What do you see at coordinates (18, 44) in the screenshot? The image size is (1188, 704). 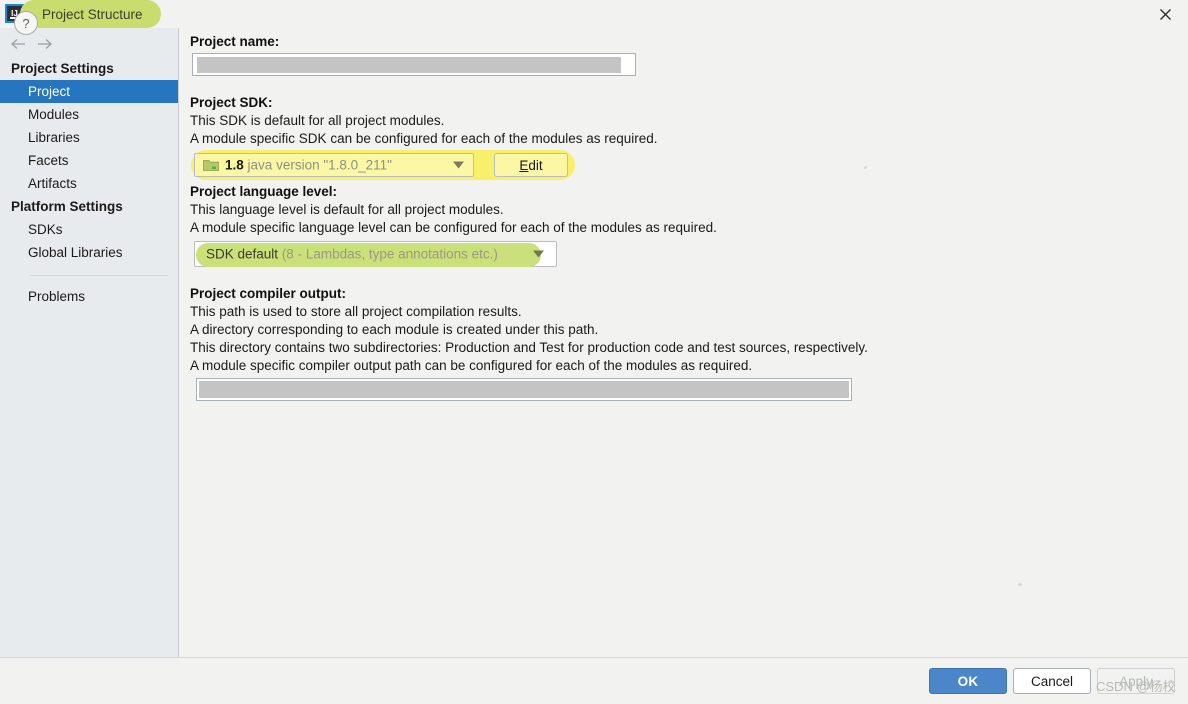 I see `arrow-left-icon` at bounding box center [18, 44].